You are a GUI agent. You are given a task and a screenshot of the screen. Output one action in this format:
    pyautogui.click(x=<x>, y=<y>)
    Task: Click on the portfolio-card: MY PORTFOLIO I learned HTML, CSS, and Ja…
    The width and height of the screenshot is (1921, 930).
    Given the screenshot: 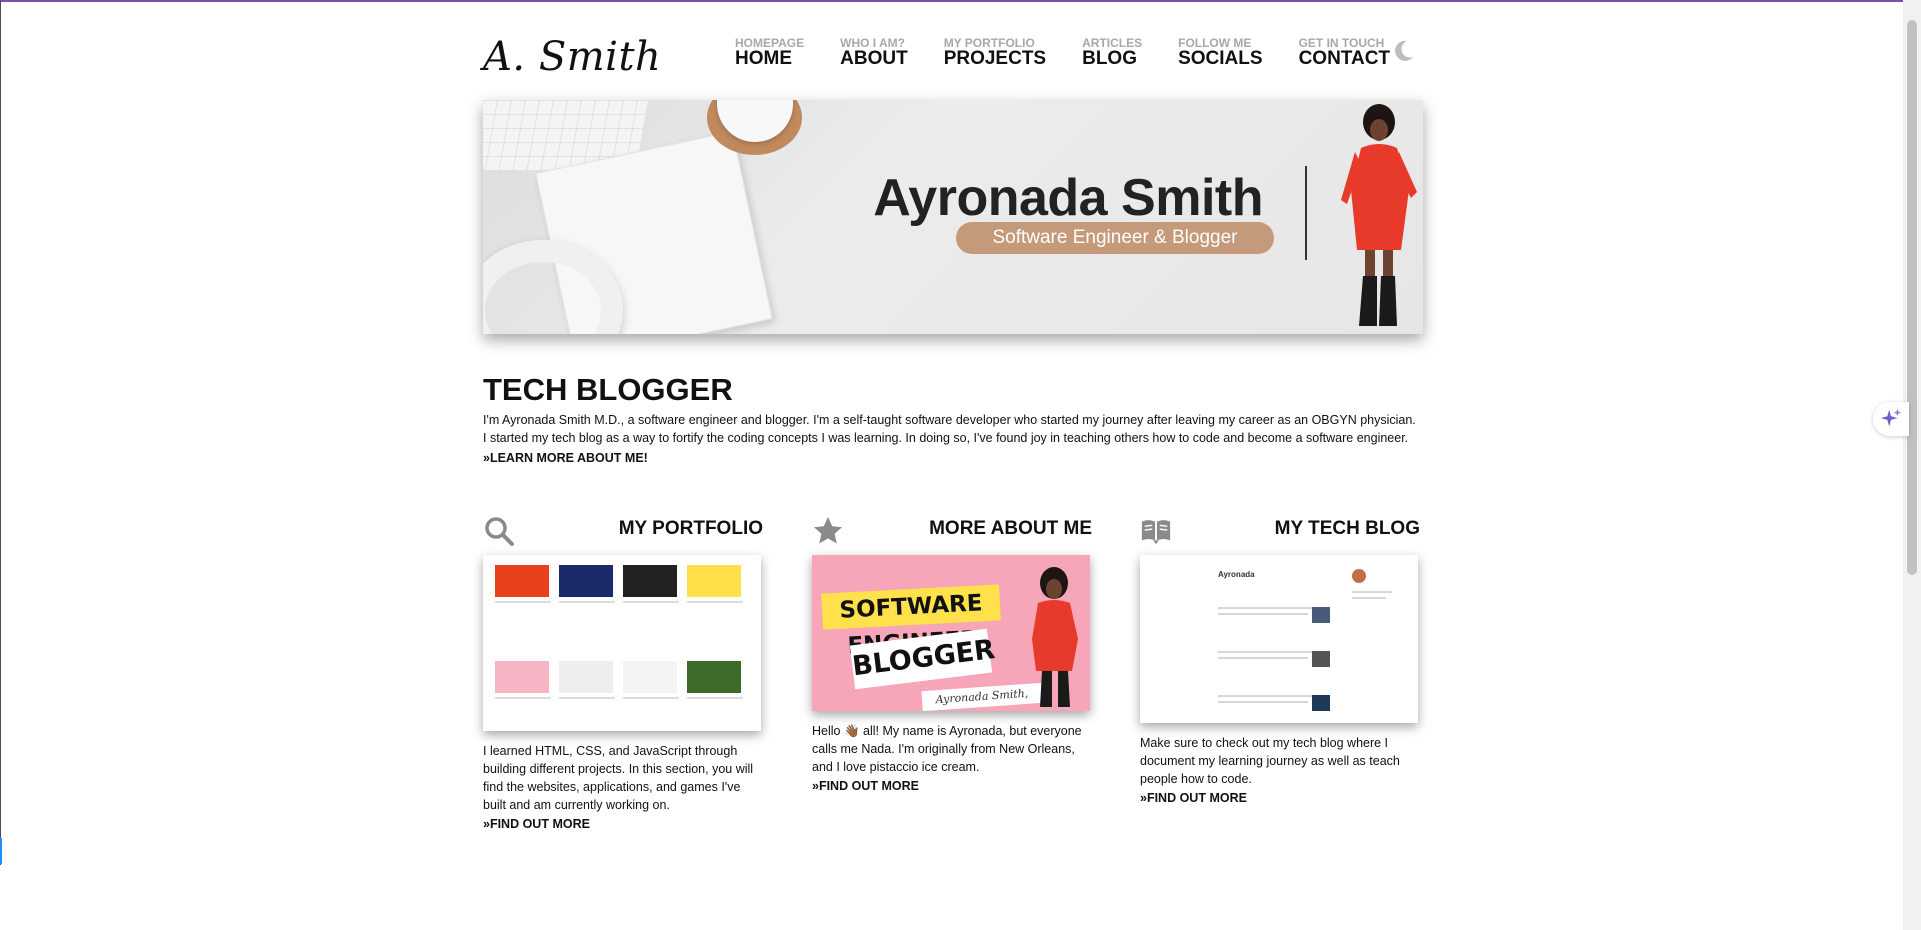 What is the action you would take?
    pyautogui.click(x=623, y=670)
    